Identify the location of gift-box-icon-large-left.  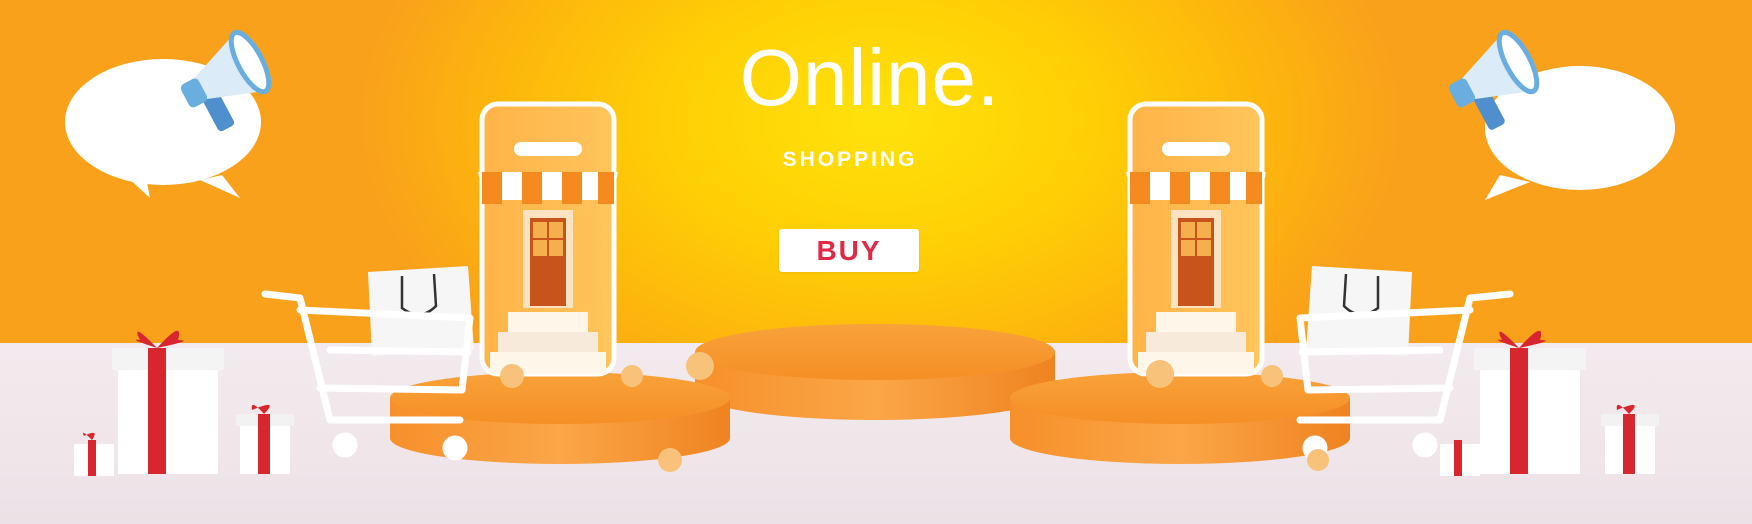
(168, 402).